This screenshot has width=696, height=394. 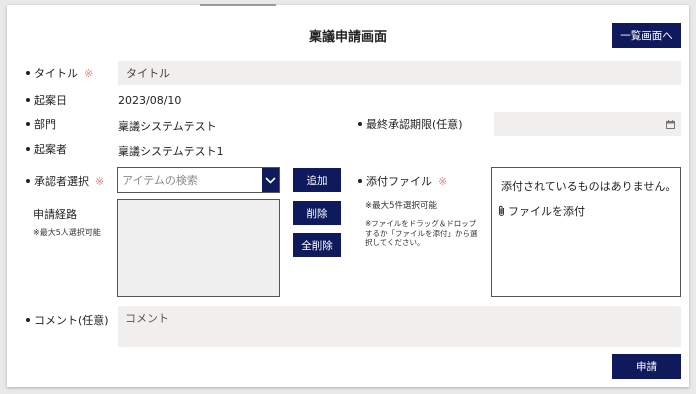 What do you see at coordinates (347, 37) in the screenshot?
I see `page-title: 稟議申請画面` at bounding box center [347, 37].